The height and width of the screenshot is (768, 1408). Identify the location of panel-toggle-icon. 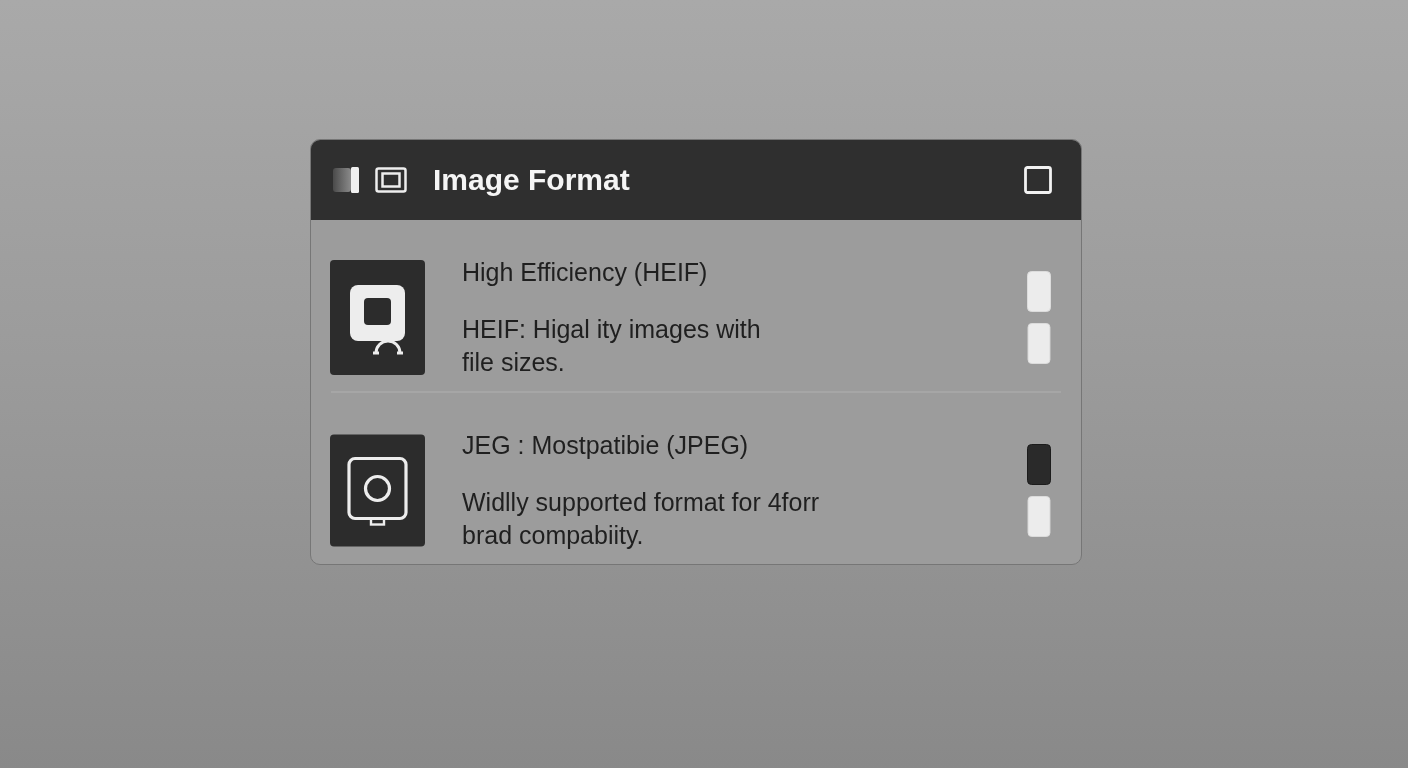
(346, 180).